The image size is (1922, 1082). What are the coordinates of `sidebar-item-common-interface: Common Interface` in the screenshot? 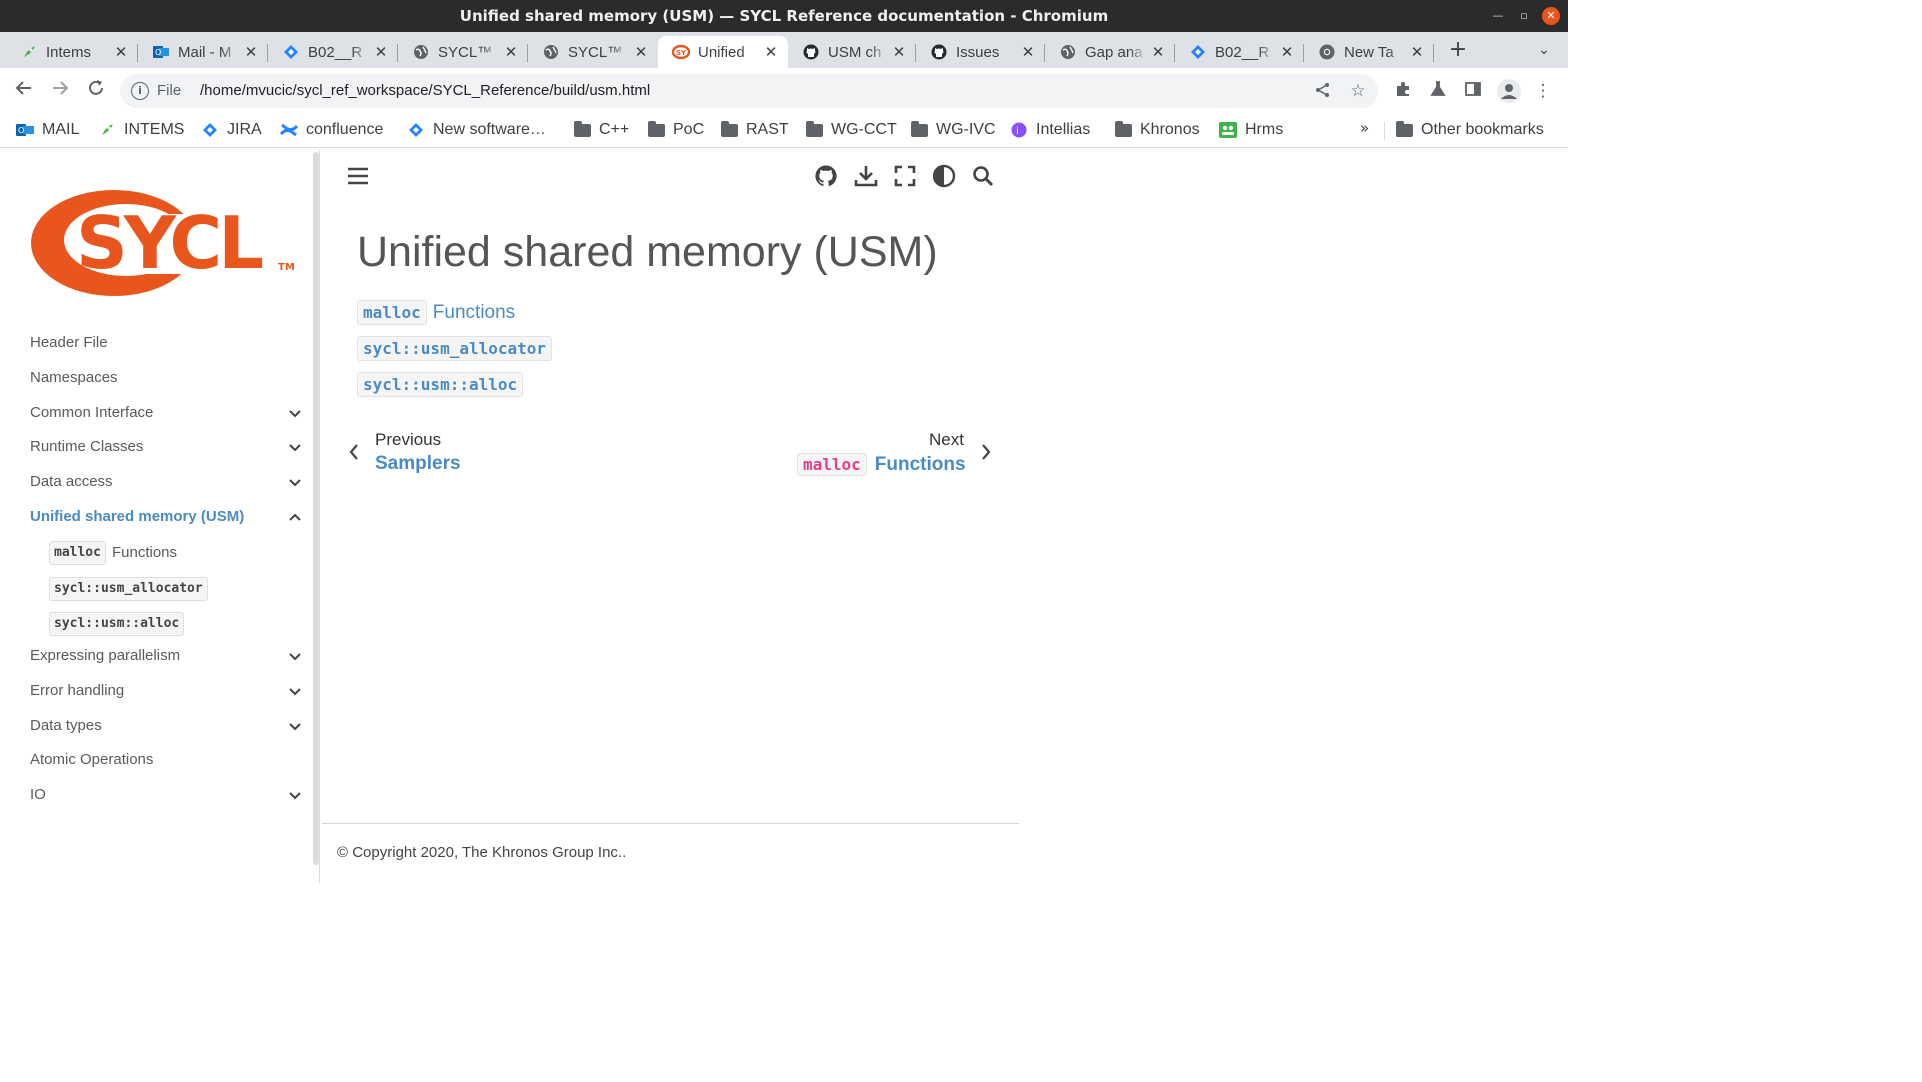 It's located at (91, 413).